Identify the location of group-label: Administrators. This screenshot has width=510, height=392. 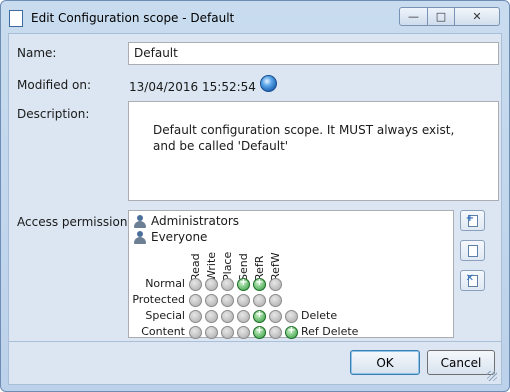
(195, 221).